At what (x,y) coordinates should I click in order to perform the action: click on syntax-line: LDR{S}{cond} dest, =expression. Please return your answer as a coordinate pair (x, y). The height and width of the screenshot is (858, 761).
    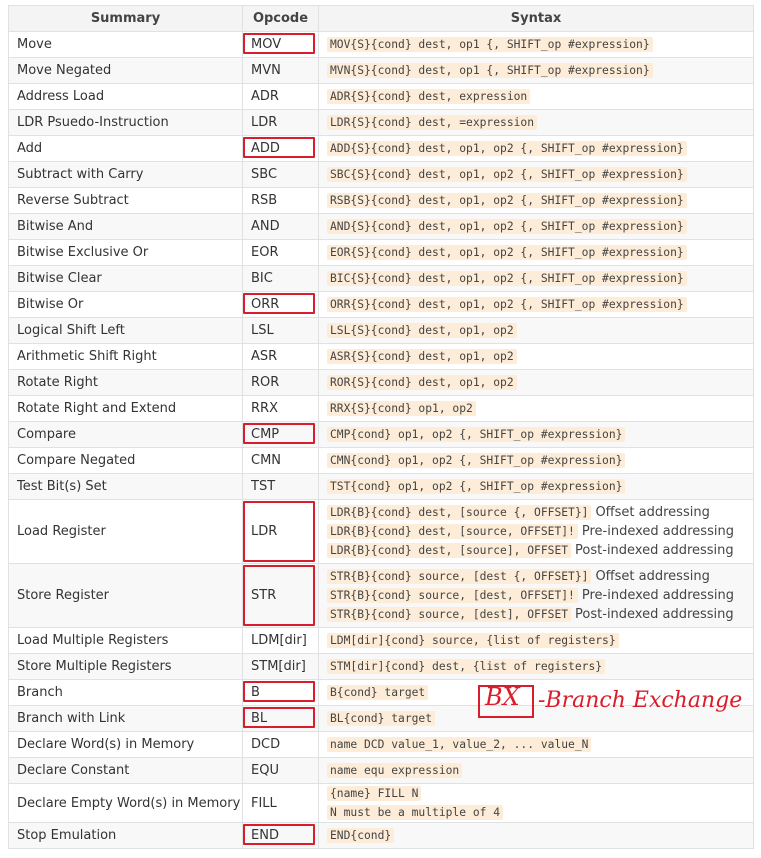
    Looking at the image, I should click on (432, 122).